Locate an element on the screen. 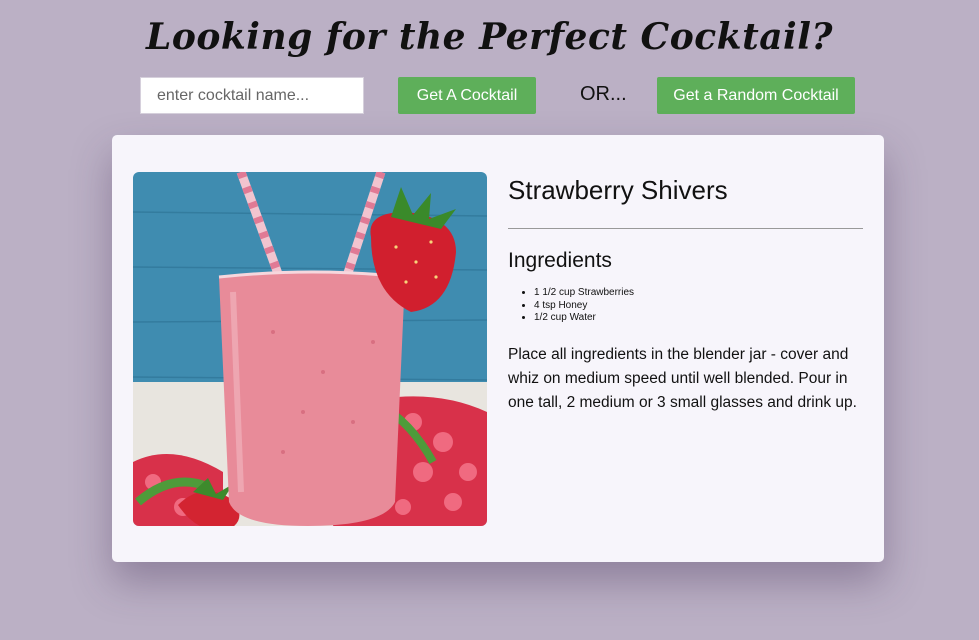 Image resolution: width=979 pixels, height=640 pixels. list-item: 1 1/2 cup Strawberries is located at coordinates (698, 293).